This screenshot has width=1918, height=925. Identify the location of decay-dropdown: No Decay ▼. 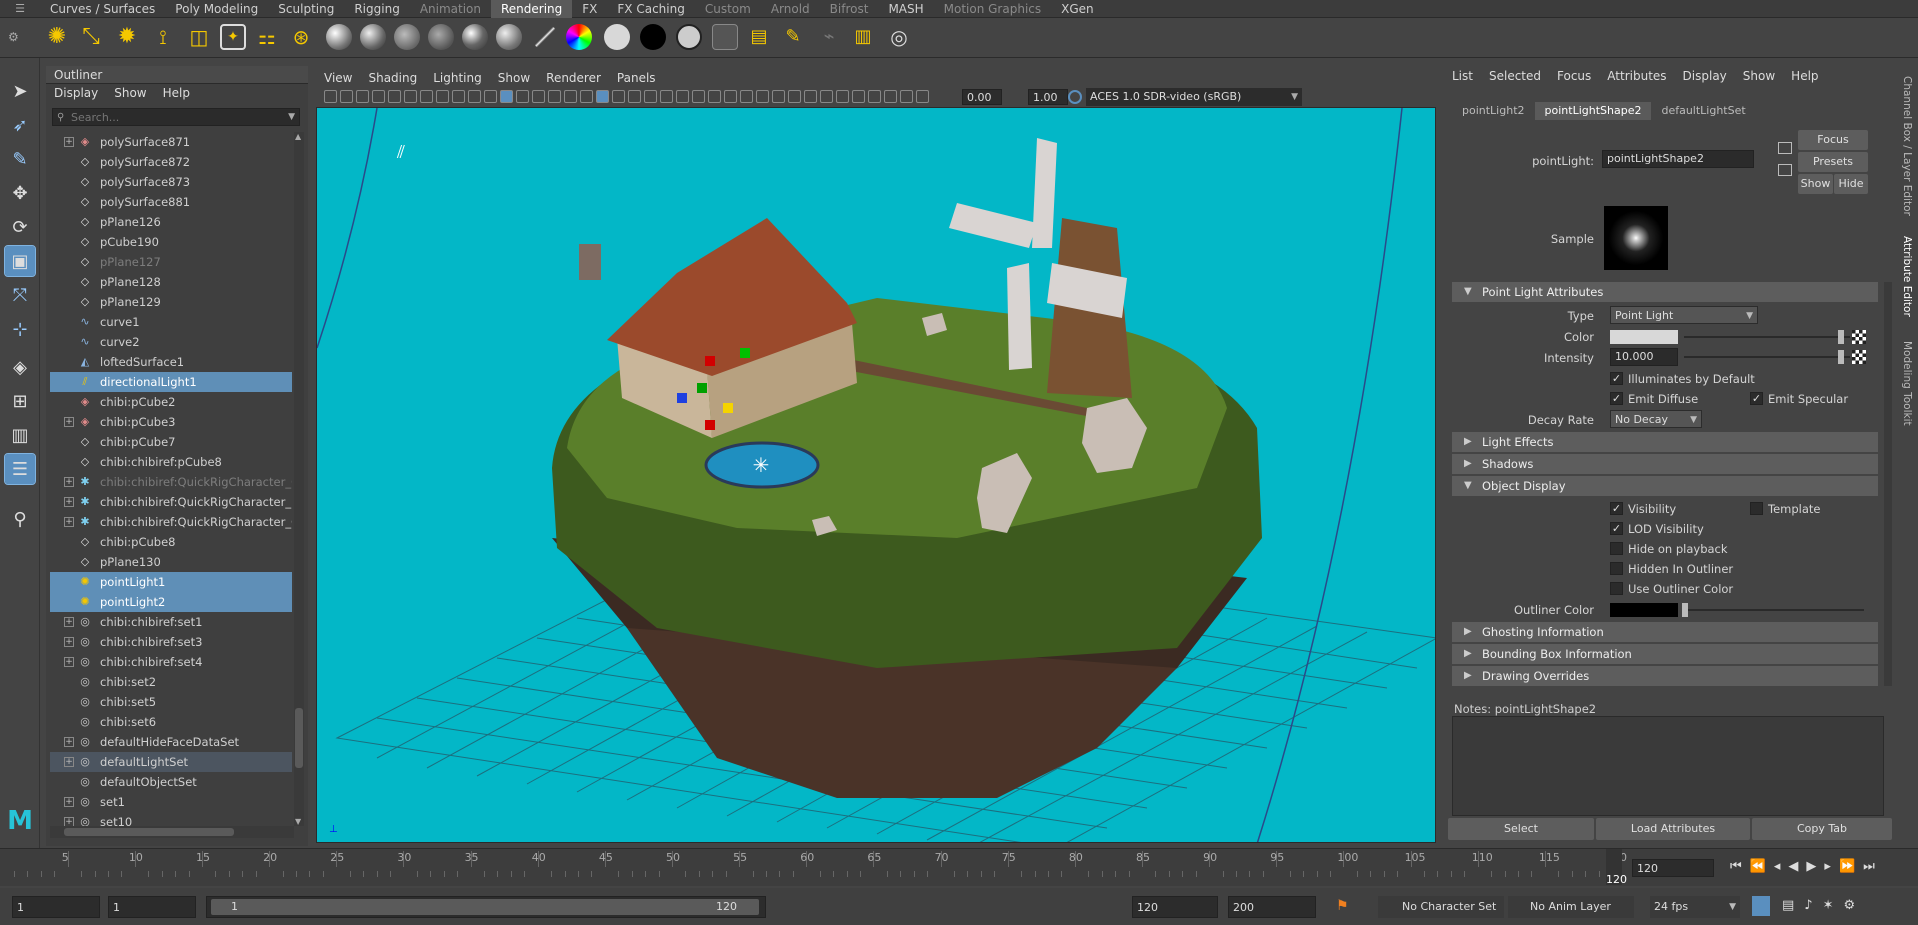
(1656, 419).